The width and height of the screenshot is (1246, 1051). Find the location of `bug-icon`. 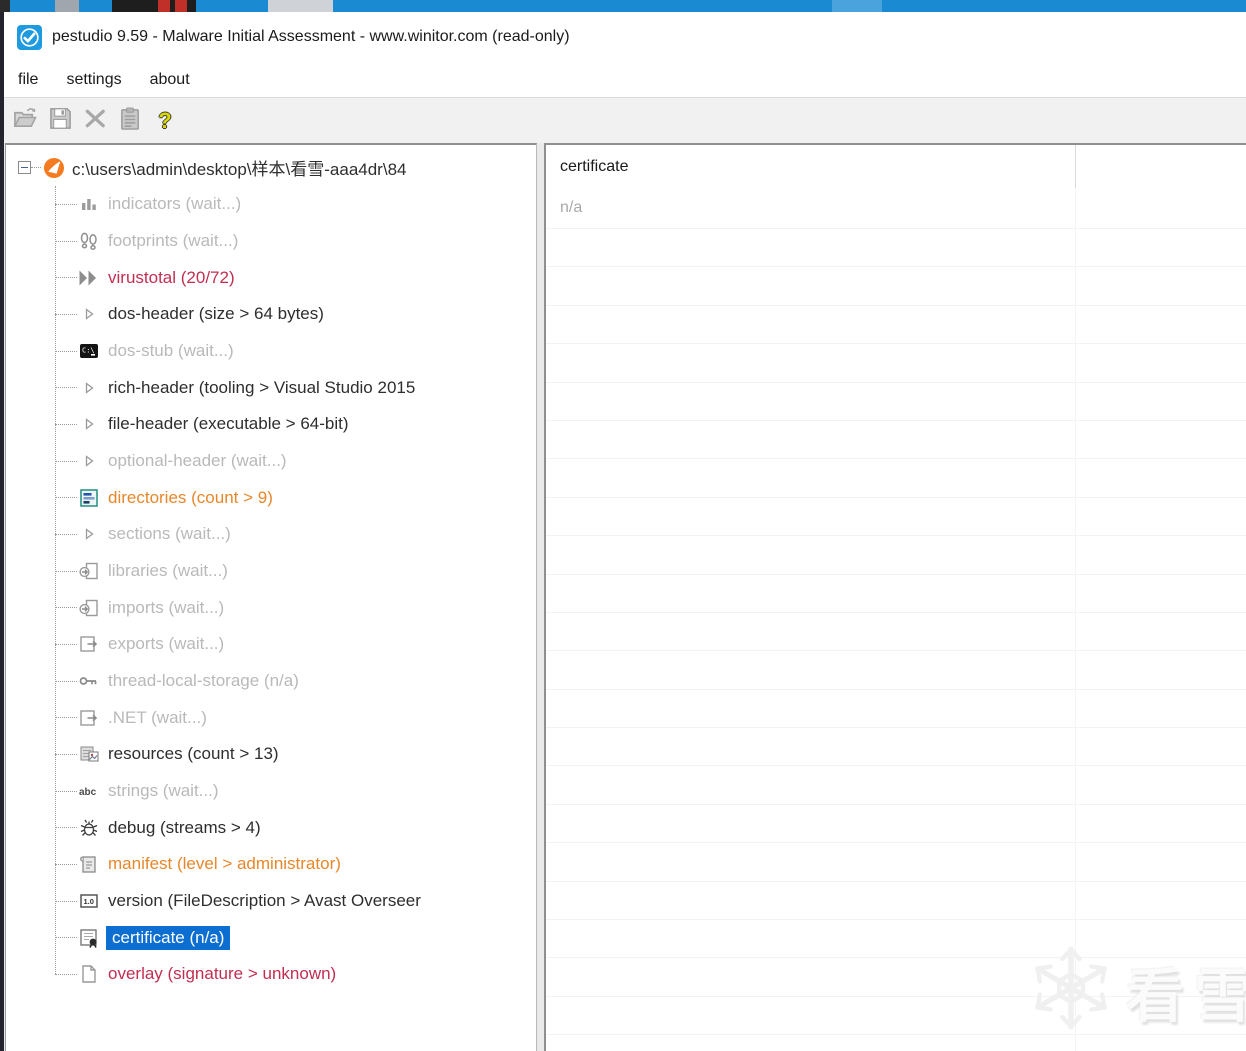

bug-icon is located at coordinates (89, 828).